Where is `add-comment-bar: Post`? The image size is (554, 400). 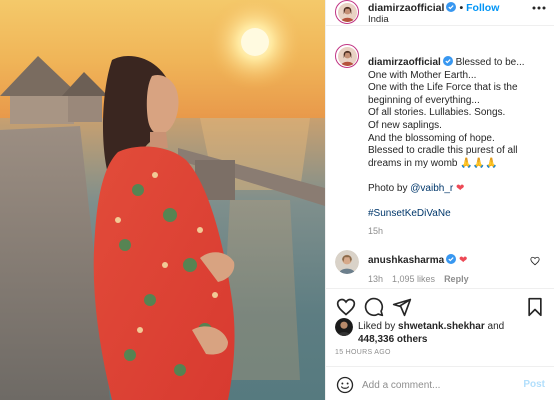
add-comment-bar: Post is located at coordinates (440, 383).